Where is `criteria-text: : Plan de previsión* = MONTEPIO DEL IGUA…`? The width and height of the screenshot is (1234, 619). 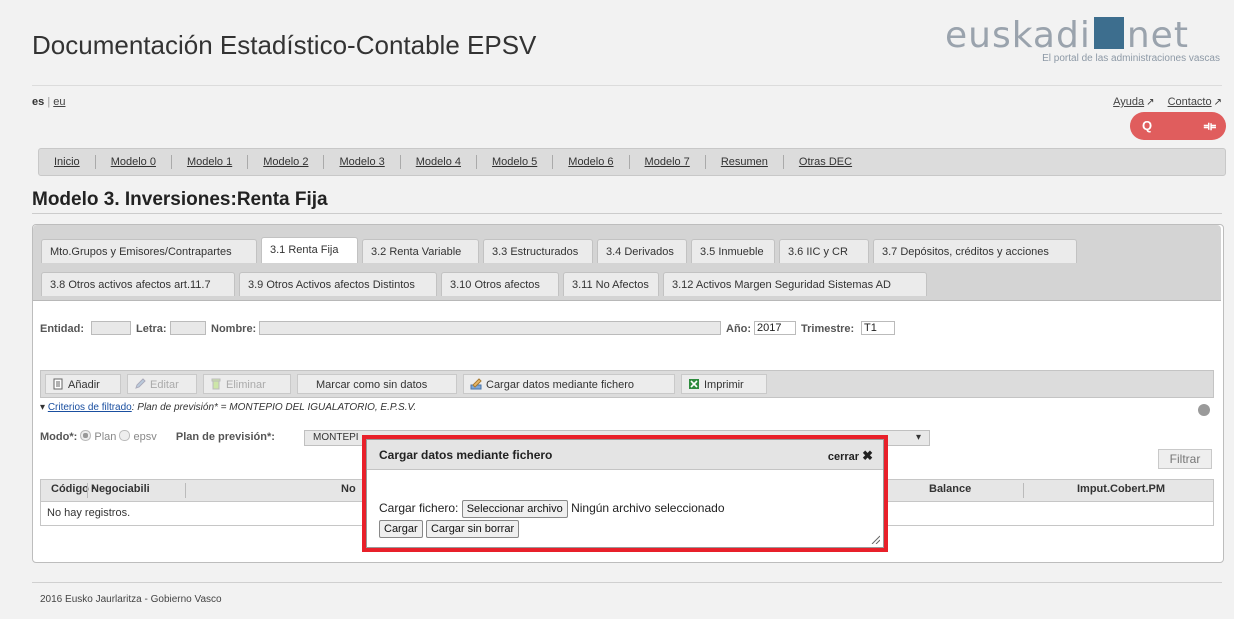
criteria-text: : Plan de previsión* = MONTEPIO DEL IGUA… is located at coordinates (274, 407).